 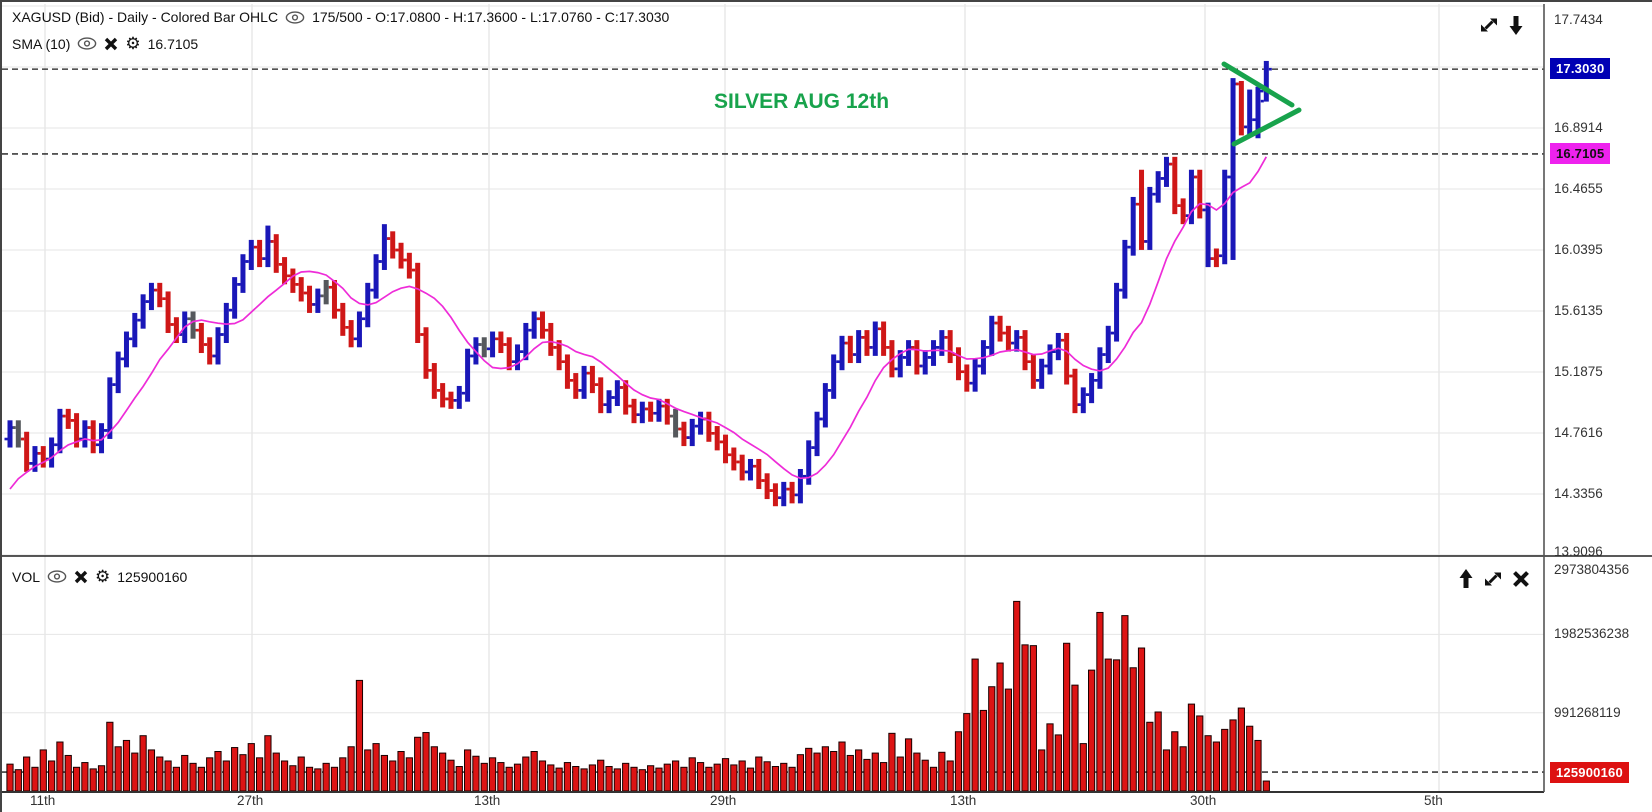 I want to click on last-price-badge: 17.3030, so click(x=1580, y=69).